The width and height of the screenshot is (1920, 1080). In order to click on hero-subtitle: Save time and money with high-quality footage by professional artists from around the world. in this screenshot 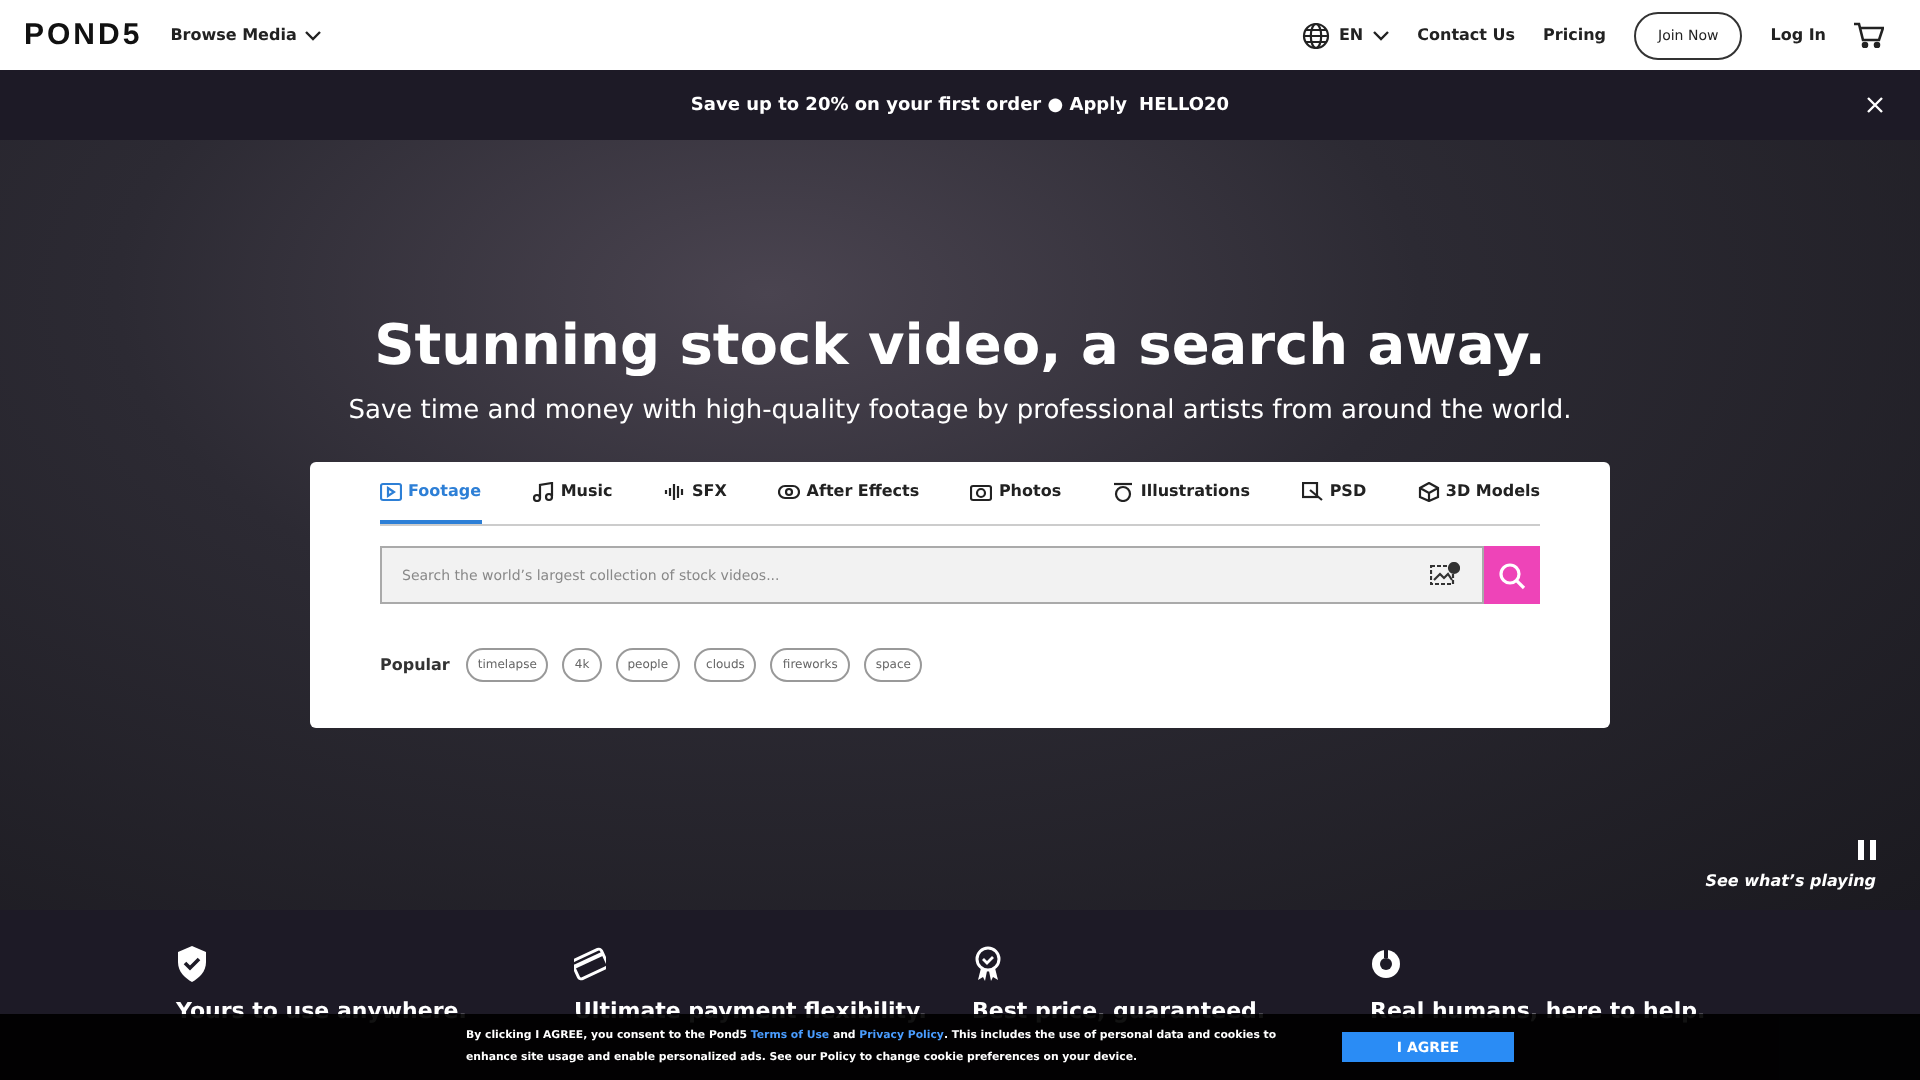, I will do `click(960, 411)`.